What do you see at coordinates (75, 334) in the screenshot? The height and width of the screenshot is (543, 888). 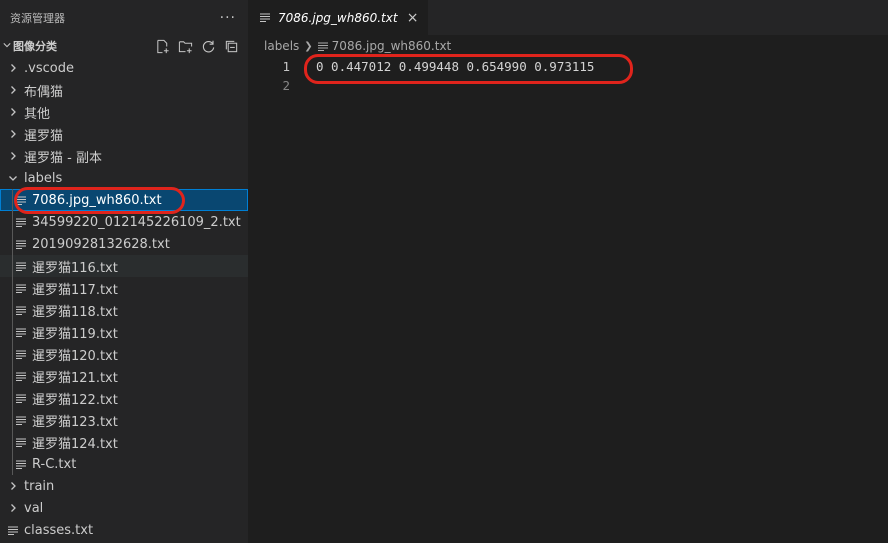 I see `tree-item-label: 暹罗猫119.txt` at bounding box center [75, 334].